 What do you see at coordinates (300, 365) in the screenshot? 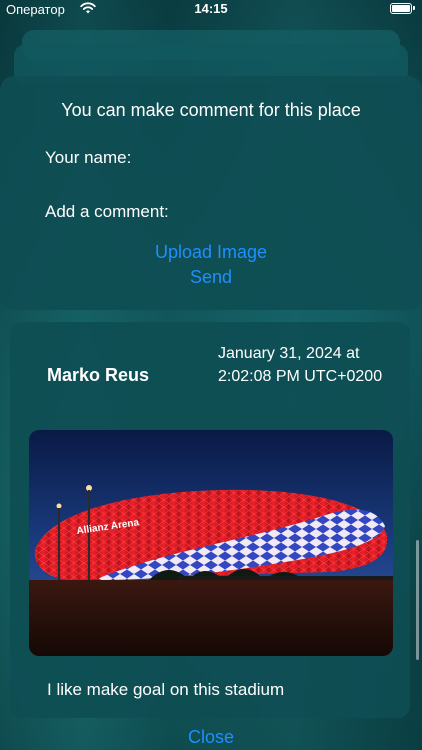
I see `review-date: January 31, 2024 at 2:02:08 PM UTC+0200` at bounding box center [300, 365].